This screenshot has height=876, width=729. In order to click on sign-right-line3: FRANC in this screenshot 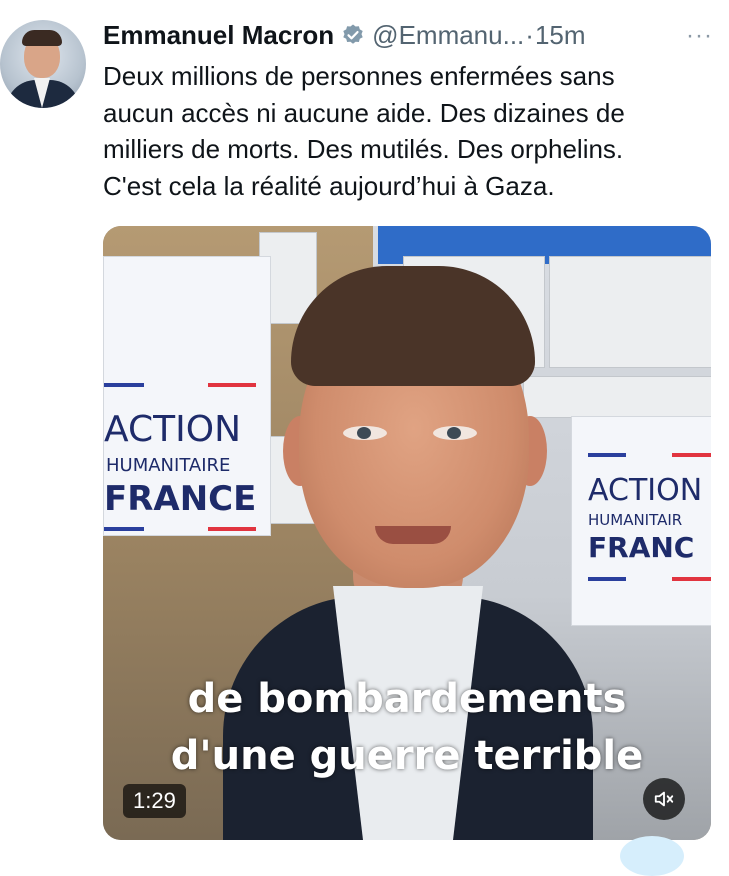, I will do `click(641, 547)`.